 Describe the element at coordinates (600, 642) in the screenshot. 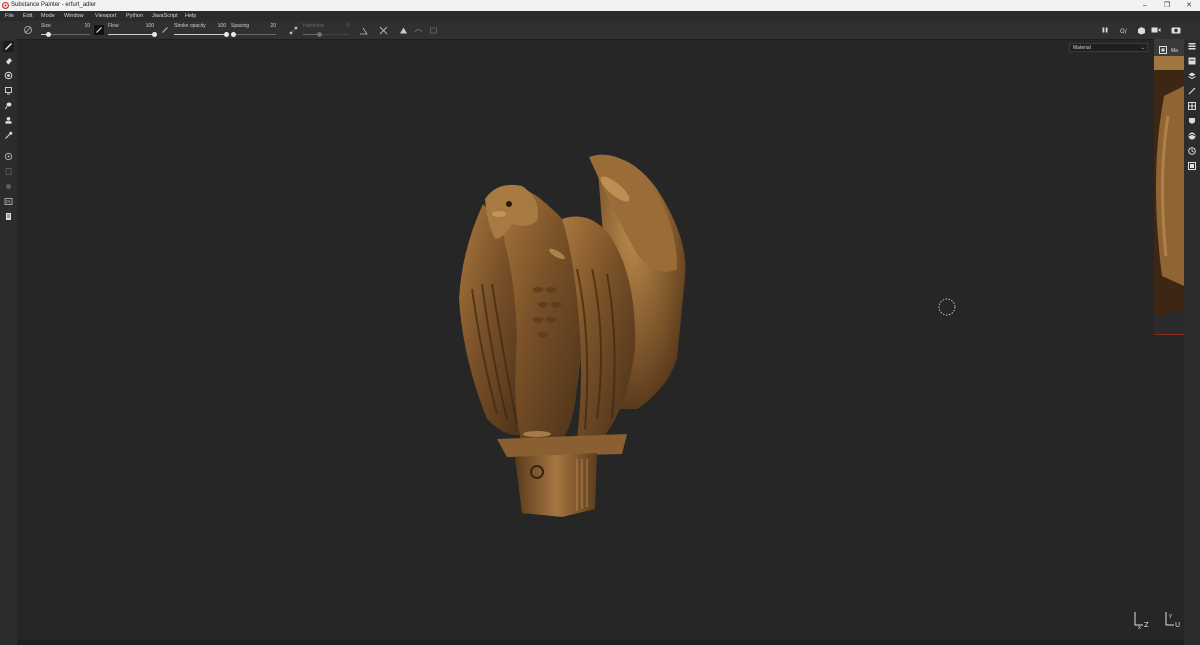

I see `status-strip` at that location.